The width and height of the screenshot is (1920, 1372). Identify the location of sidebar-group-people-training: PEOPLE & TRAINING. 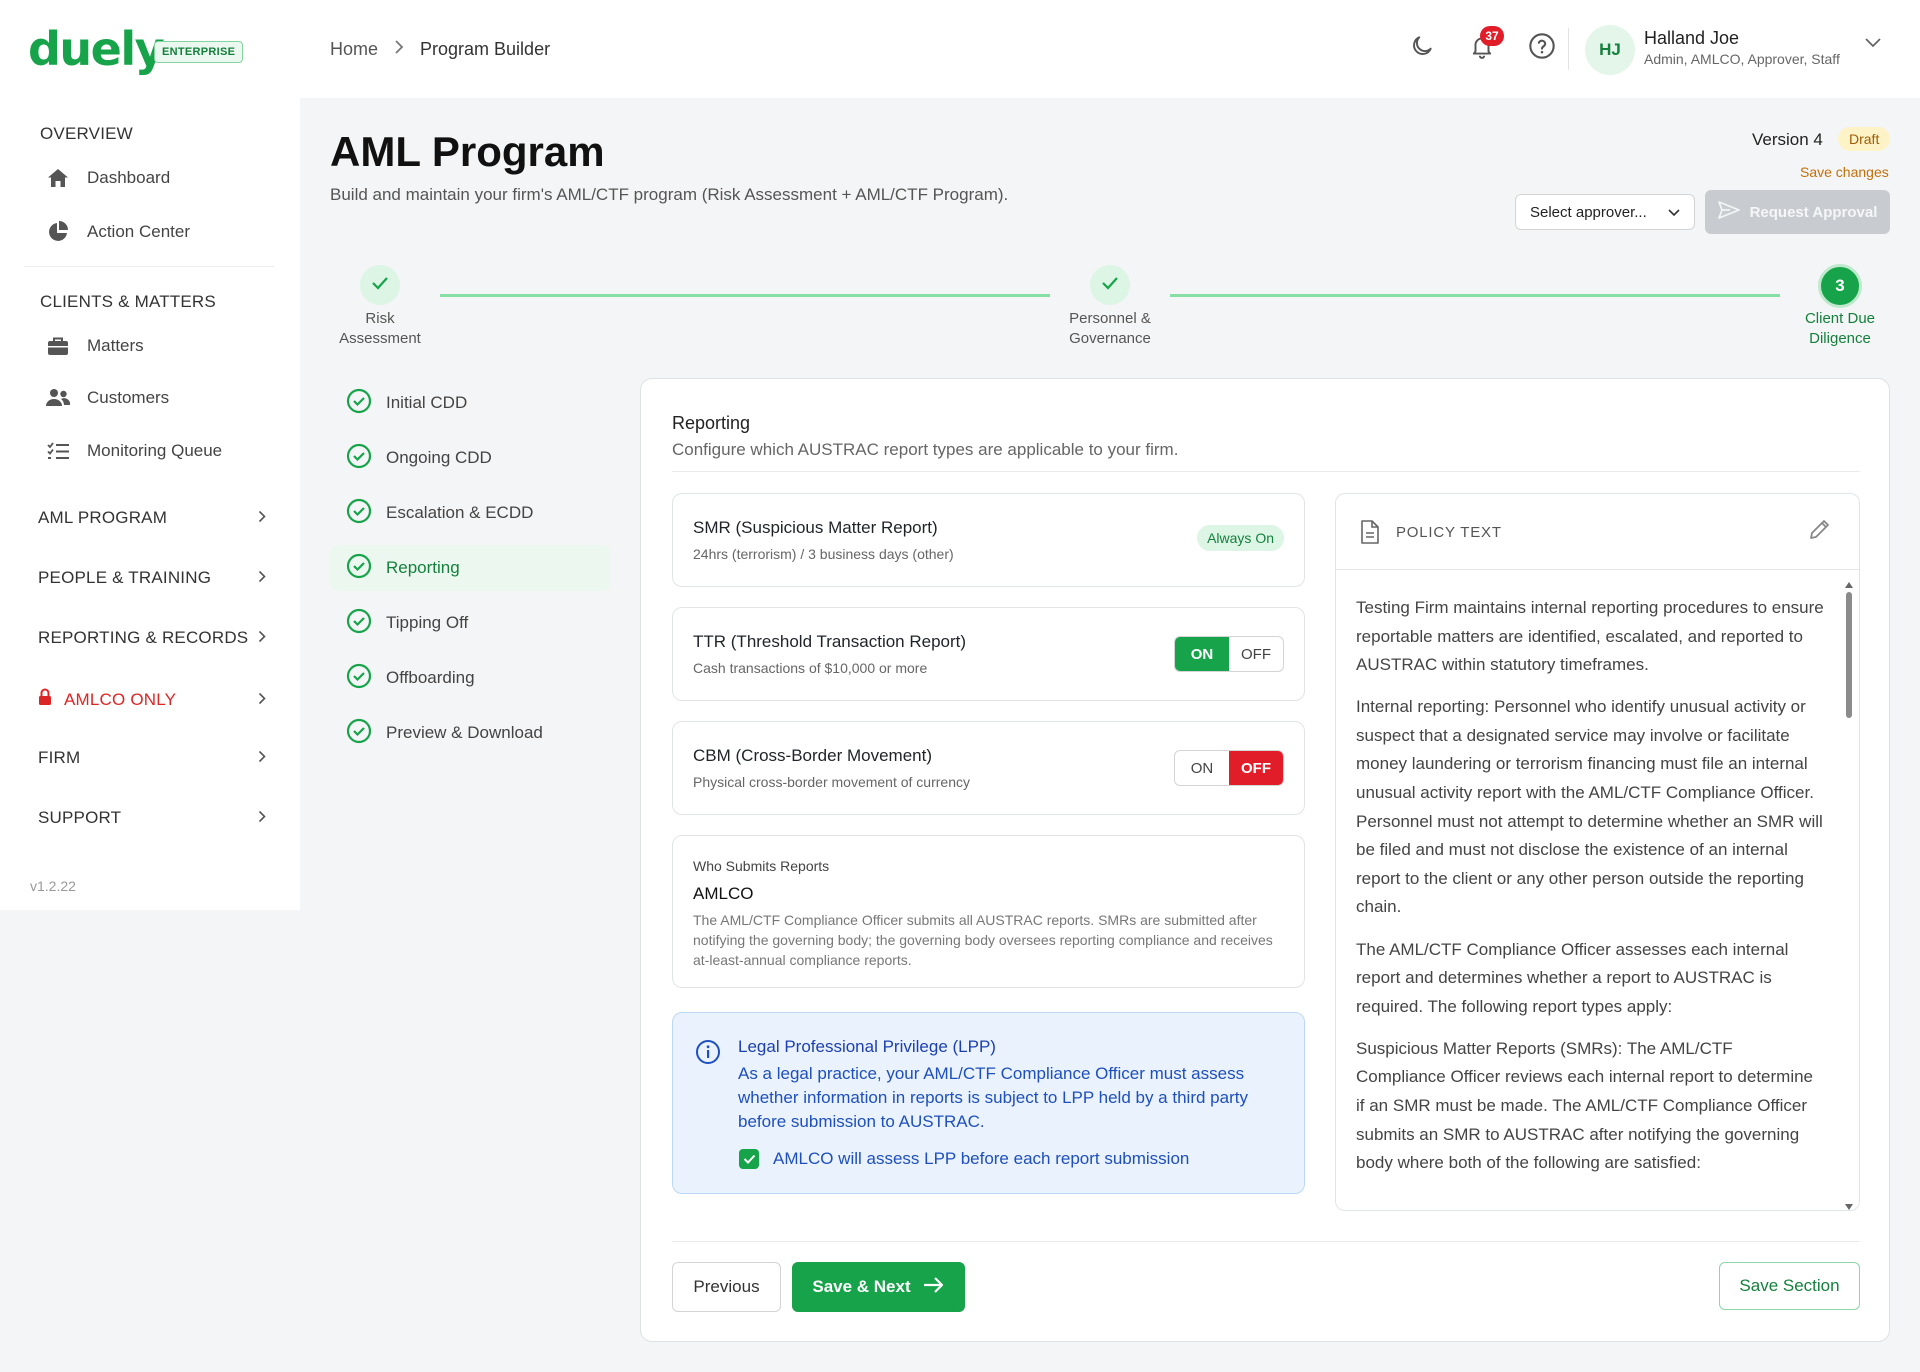
(152, 578).